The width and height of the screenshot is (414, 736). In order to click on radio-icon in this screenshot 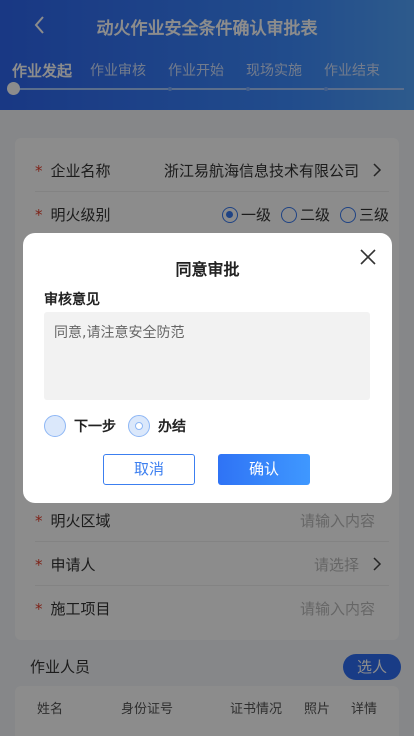, I will do `click(55, 426)`.